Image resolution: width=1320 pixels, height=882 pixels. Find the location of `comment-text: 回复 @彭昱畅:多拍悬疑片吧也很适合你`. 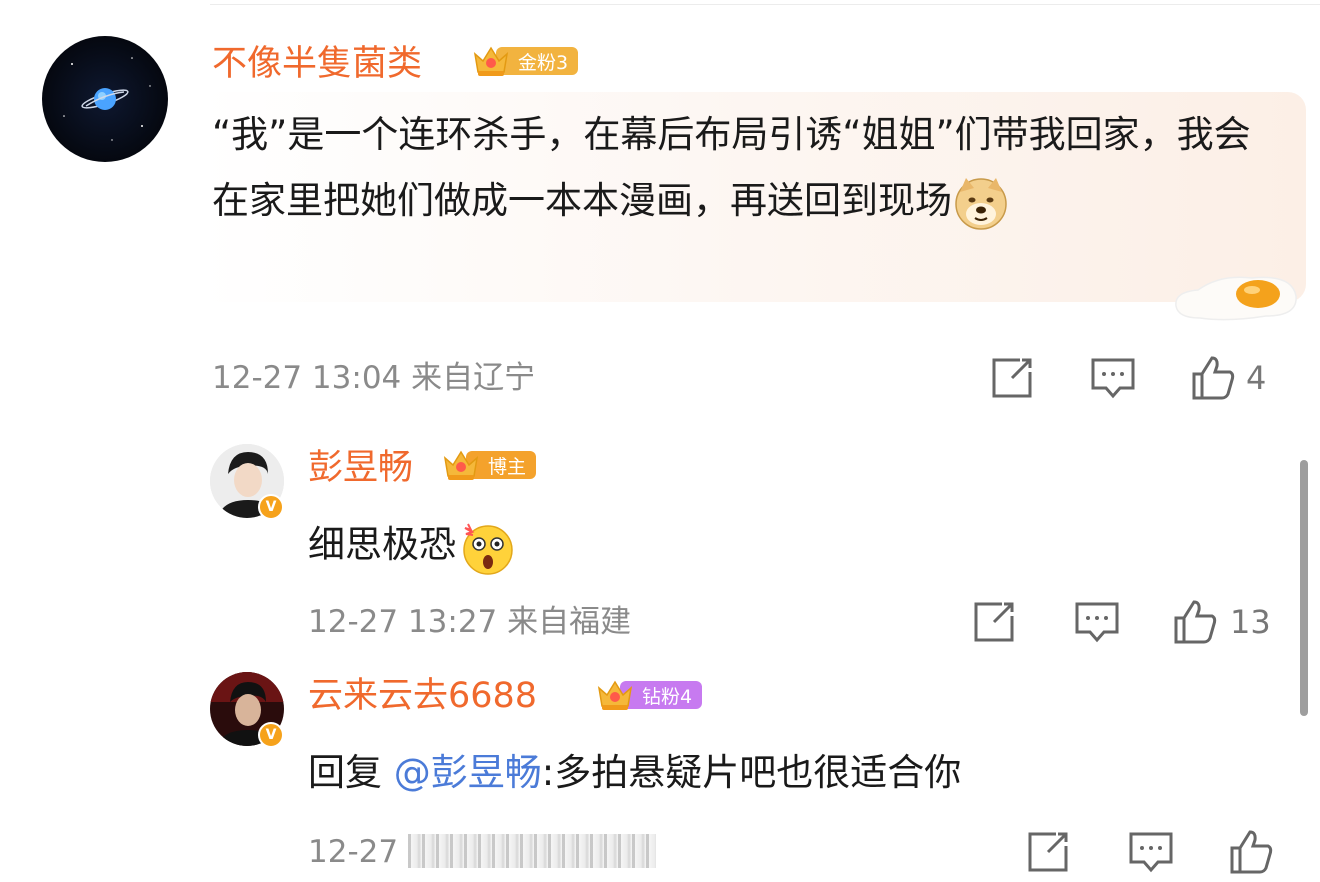

comment-text: 回复 @彭昱畅:多拍悬疑片吧也很适合你 is located at coordinates (635, 772).